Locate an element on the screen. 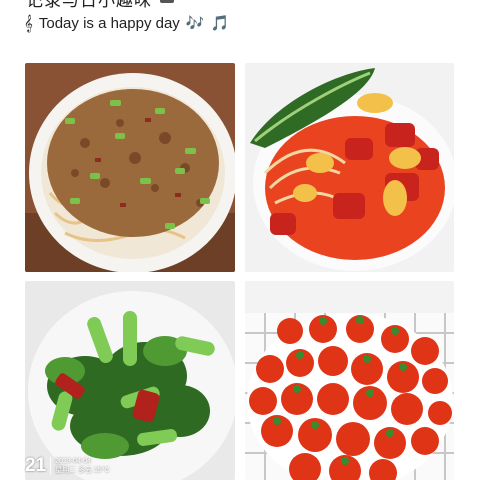  header-subtitle-row: 𝄞 Today is a happy day 🎶 🎵 is located at coordinates (126, 23).